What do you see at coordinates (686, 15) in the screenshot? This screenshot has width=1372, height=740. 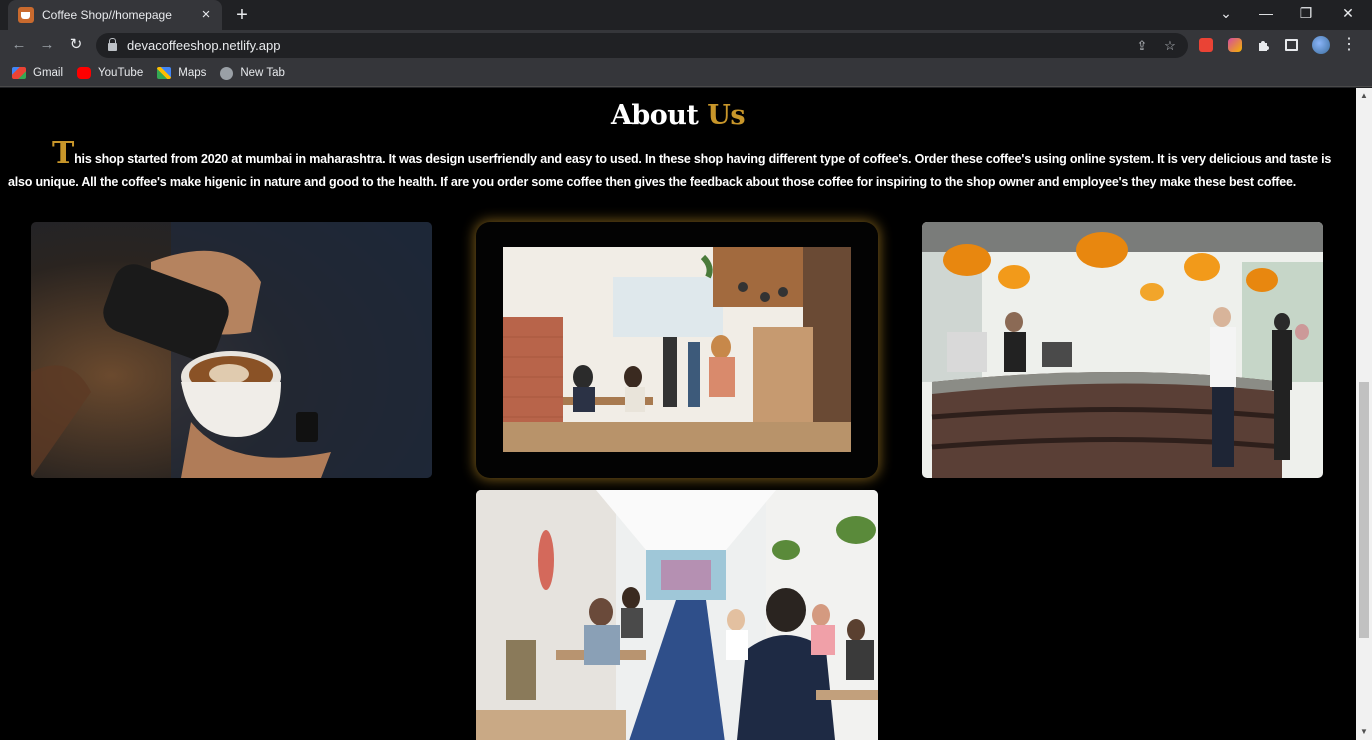 I see `tab-strip: Coffee Shop//homepage × + ⌄ — ❐ ✕` at bounding box center [686, 15].